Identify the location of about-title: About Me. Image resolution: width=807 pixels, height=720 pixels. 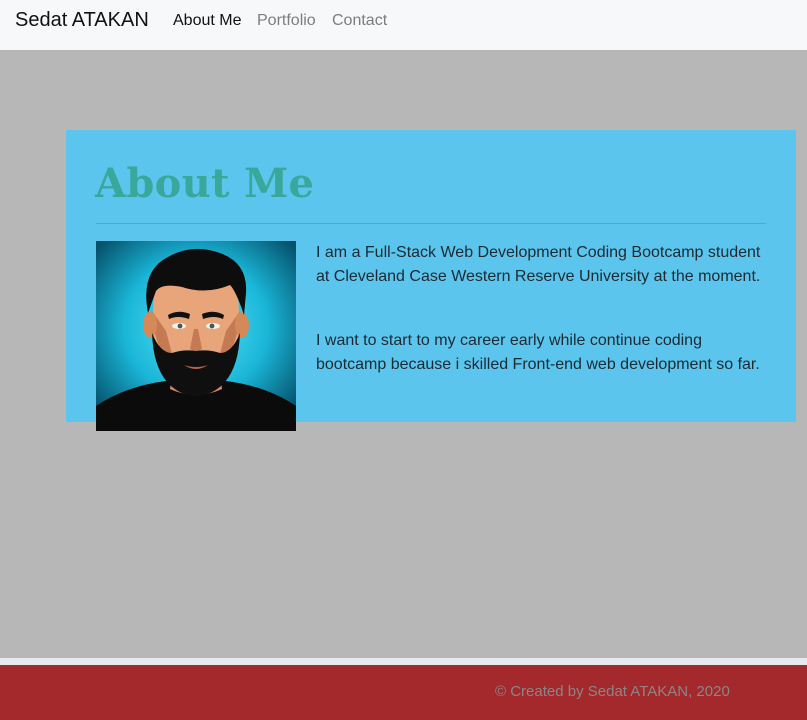
(205, 183).